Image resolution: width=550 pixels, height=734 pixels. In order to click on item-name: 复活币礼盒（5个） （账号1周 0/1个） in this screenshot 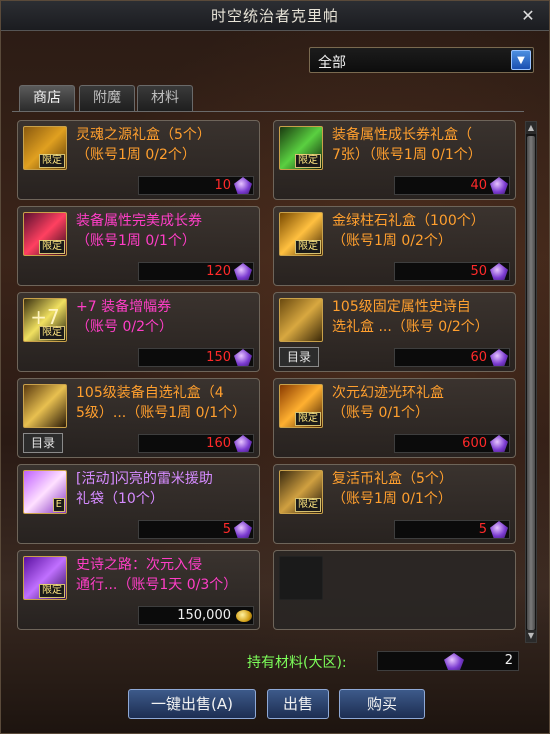, I will do `click(392, 489)`.